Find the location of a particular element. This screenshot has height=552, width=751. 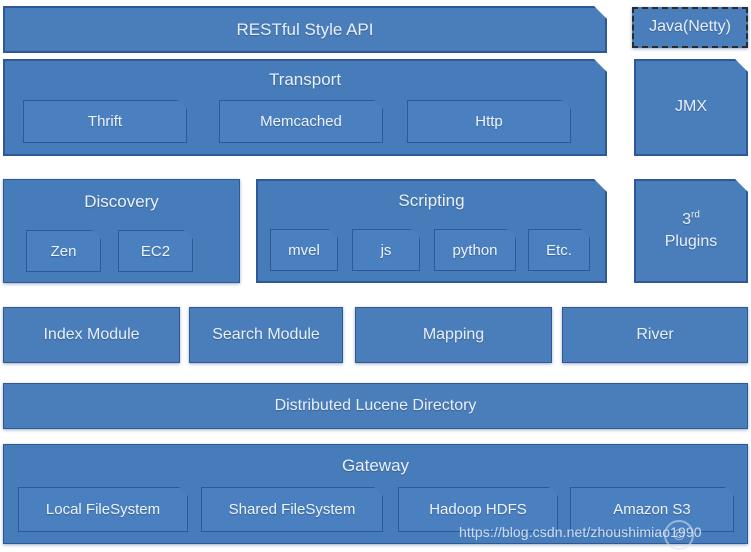

scripting-item-label: mvel is located at coordinates (304, 250).